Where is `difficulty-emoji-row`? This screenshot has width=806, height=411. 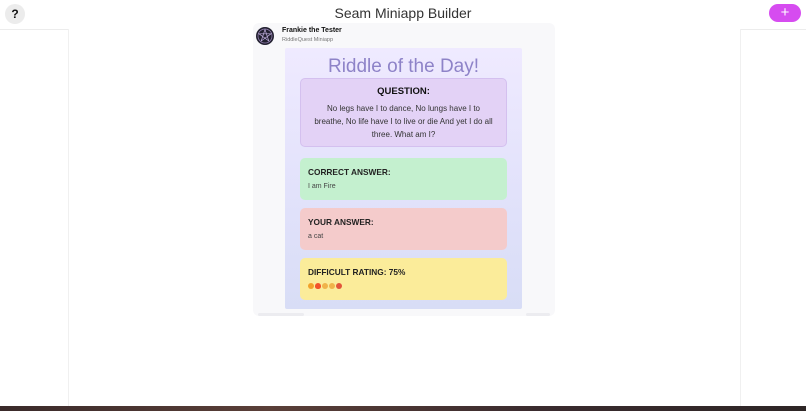
difficulty-emoji-row is located at coordinates (325, 287).